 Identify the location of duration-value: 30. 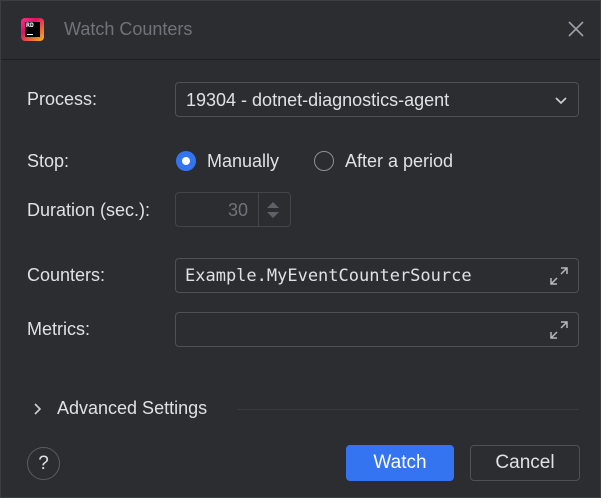
(237, 210).